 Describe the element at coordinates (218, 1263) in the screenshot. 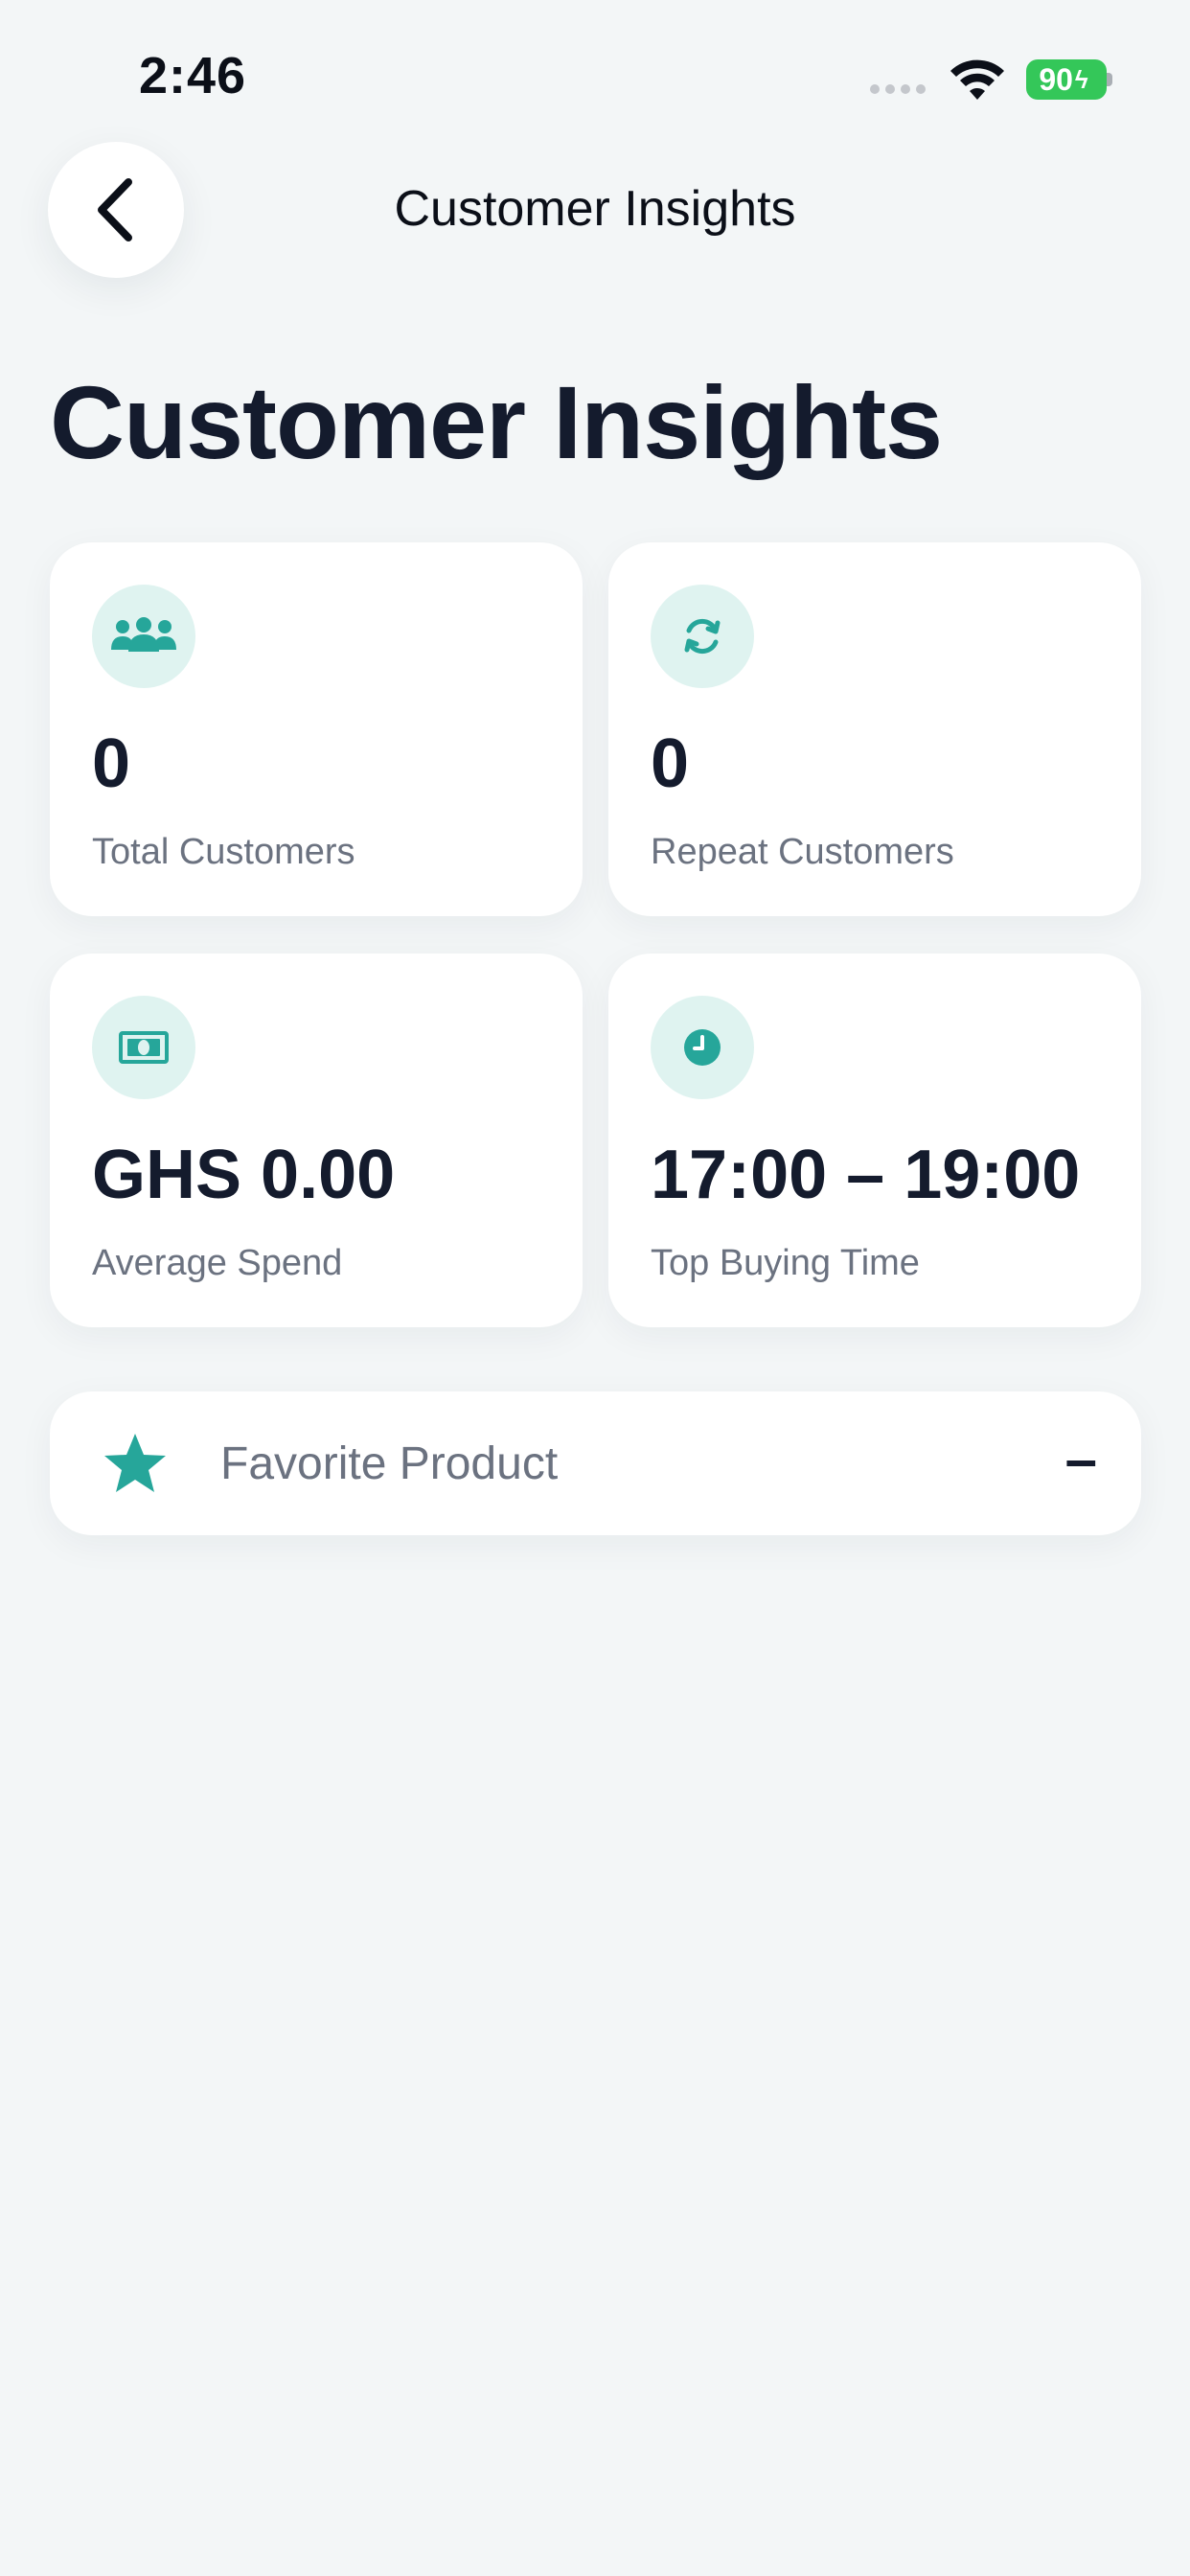

I see `average-spend-label: Average Spend` at that location.